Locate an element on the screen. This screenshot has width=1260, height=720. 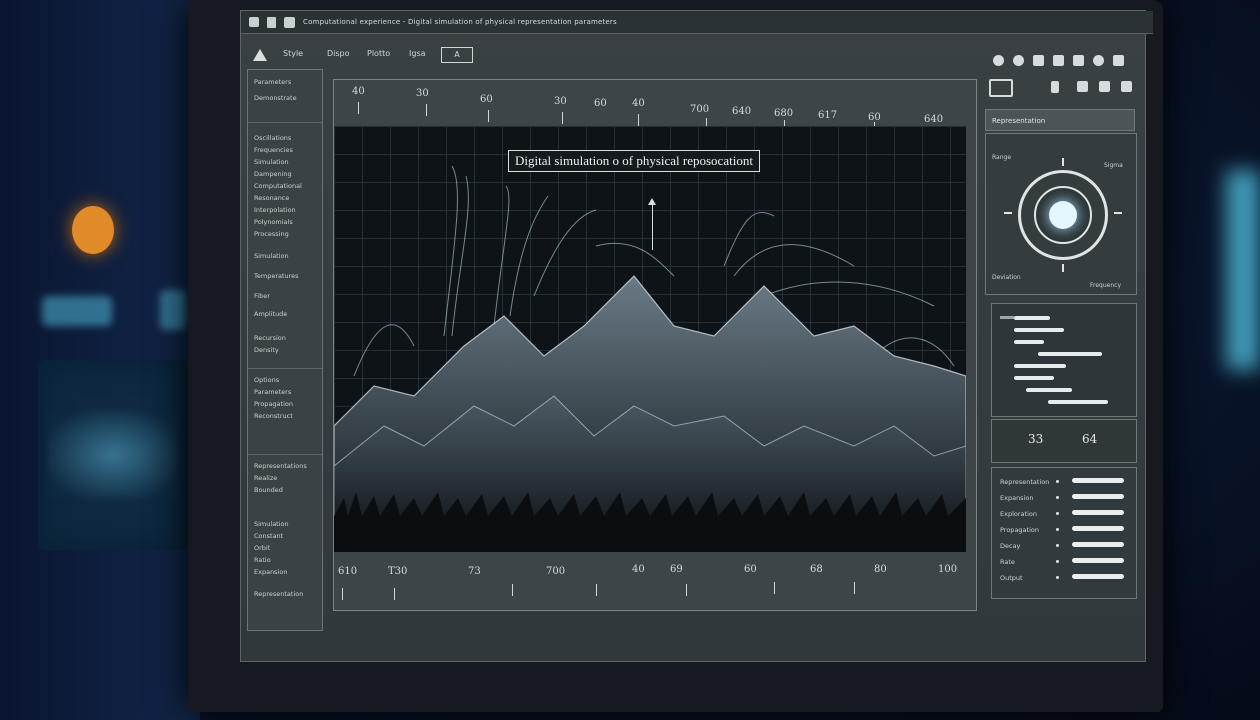
grid-icon is located at coordinates (1058, 60).